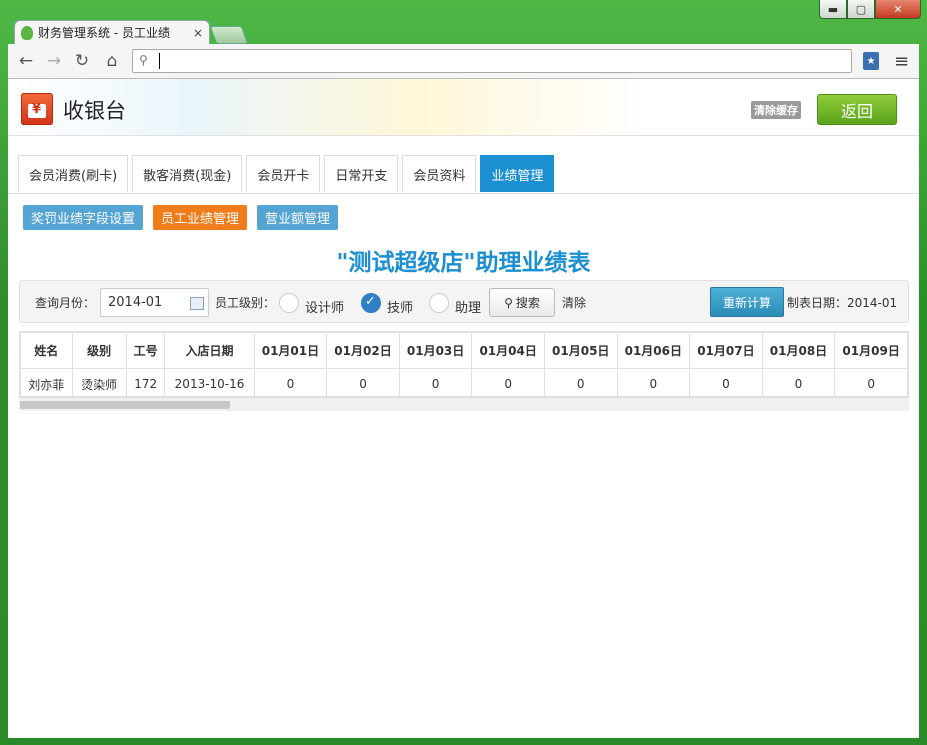 The image size is (927, 745). Describe the element at coordinates (798, 350) in the screenshot. I see `column-header: 01月08日` at that location.